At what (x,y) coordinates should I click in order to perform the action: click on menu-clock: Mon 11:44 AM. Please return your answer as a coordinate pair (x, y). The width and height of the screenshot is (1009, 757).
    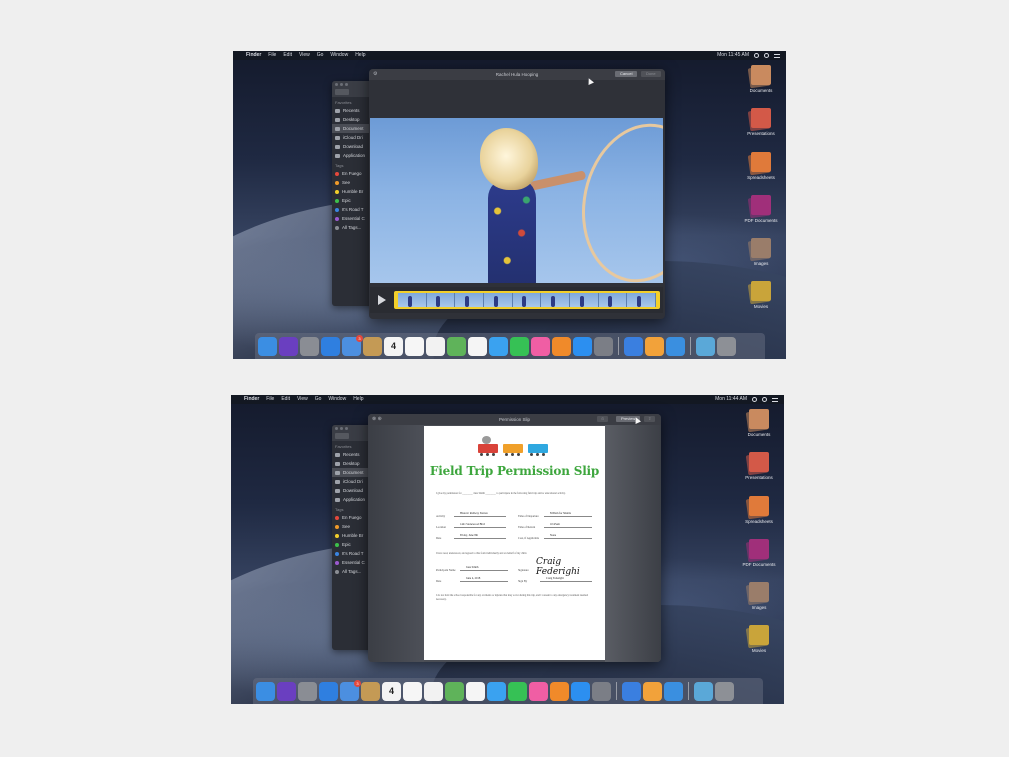
    Looking at the image, I should click on (731, 399).